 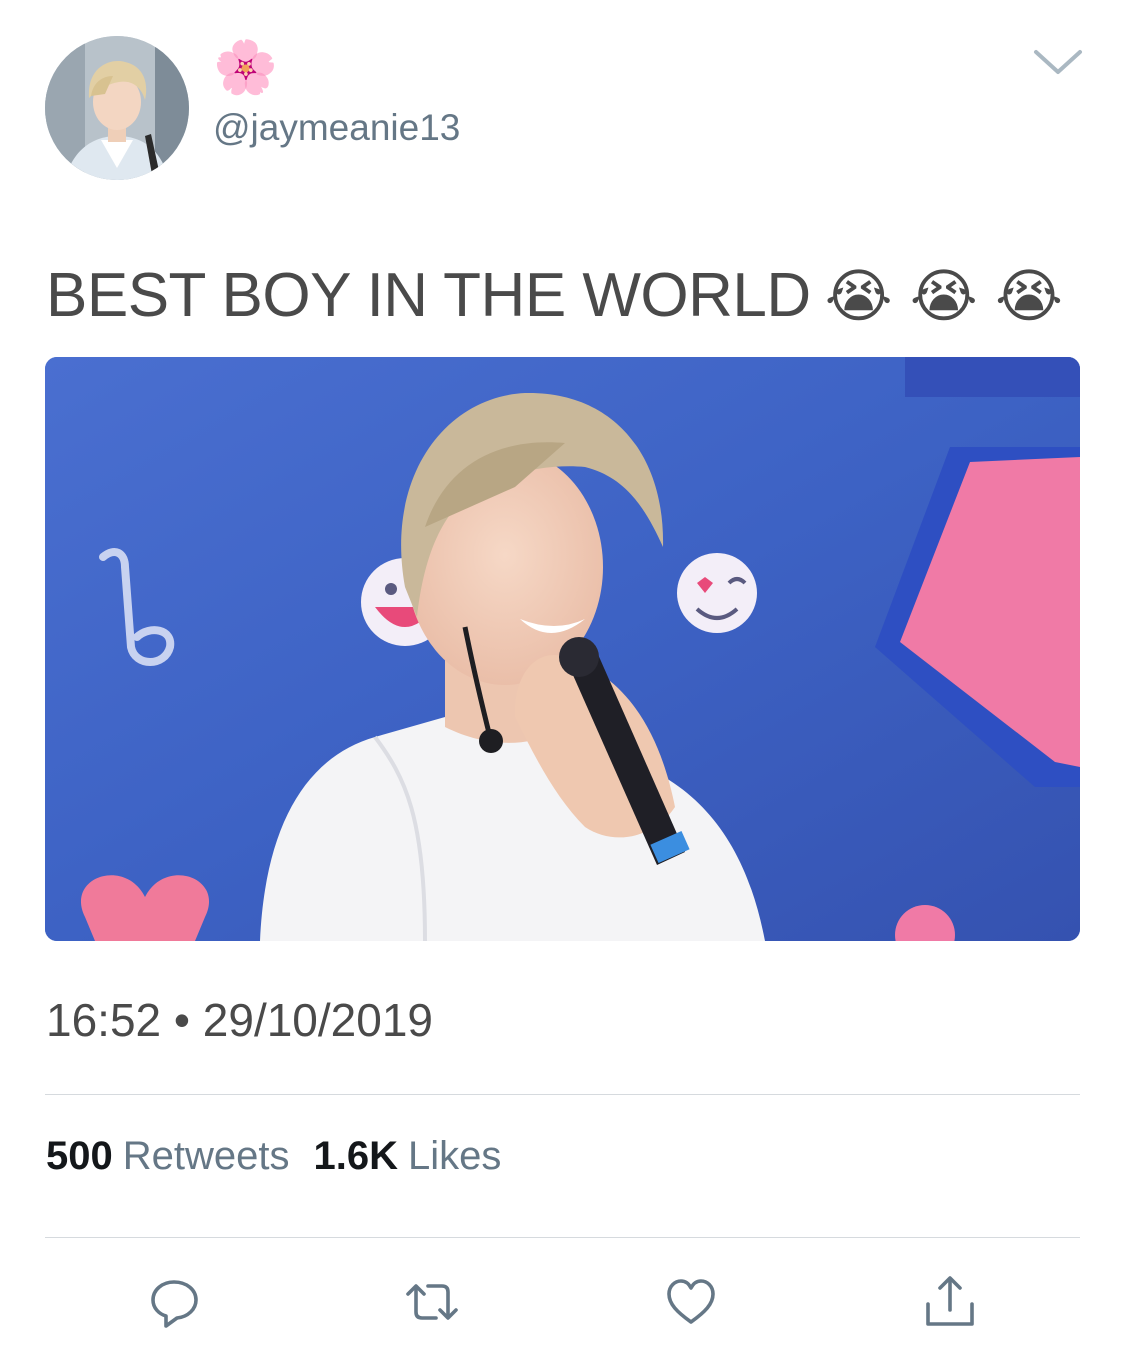 I want to click on likes-count: 1.6K, so click(x=356, y=1156).